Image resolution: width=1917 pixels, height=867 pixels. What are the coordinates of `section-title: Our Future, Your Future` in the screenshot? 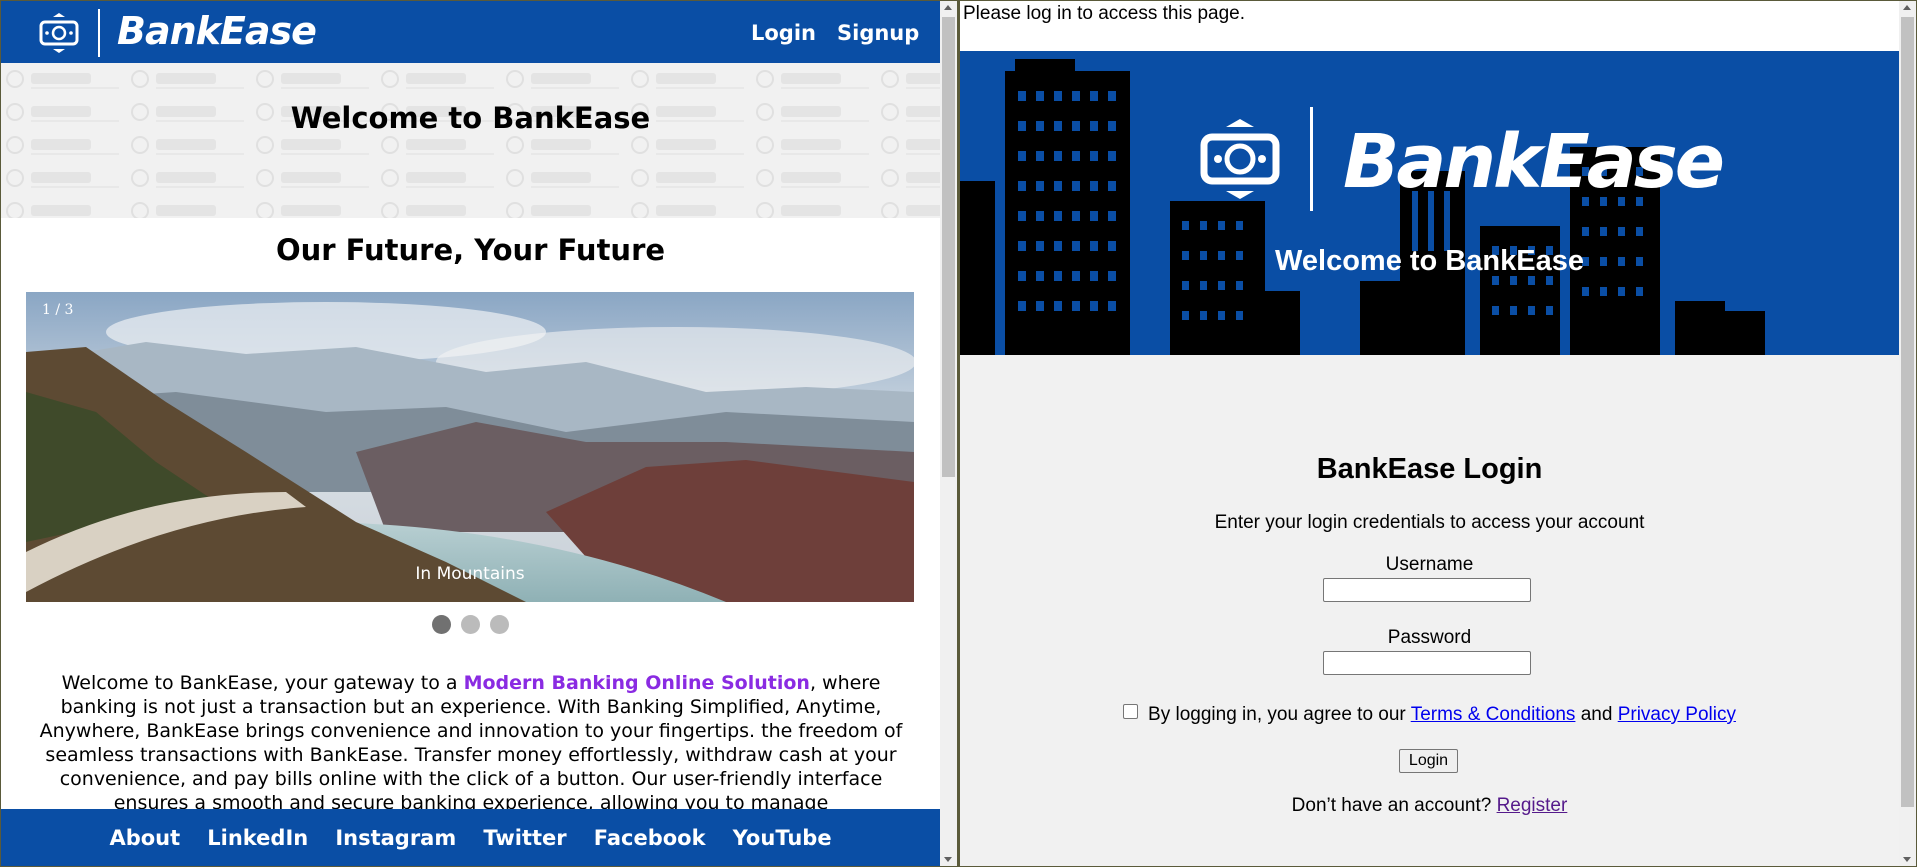 It's located at (470, 250).